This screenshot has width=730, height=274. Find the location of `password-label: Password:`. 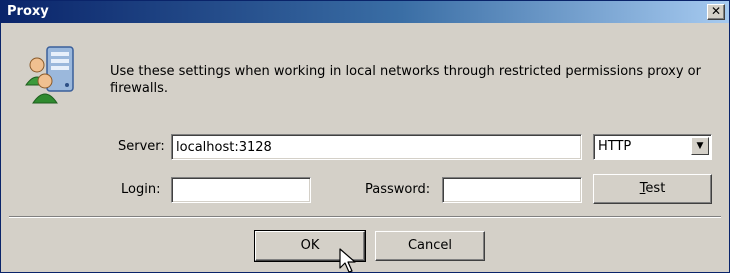

password-label: Password: is located at coordinates (398, 189).